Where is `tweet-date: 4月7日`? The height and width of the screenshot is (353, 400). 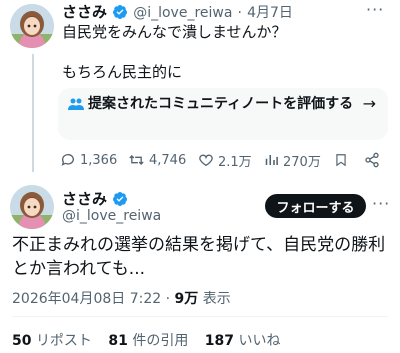 tweet-date: 4月7日 is located at coordinates (270, 13).